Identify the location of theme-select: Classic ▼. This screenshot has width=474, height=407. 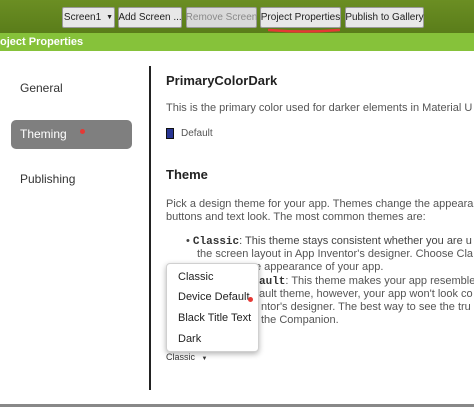
(186, 357).